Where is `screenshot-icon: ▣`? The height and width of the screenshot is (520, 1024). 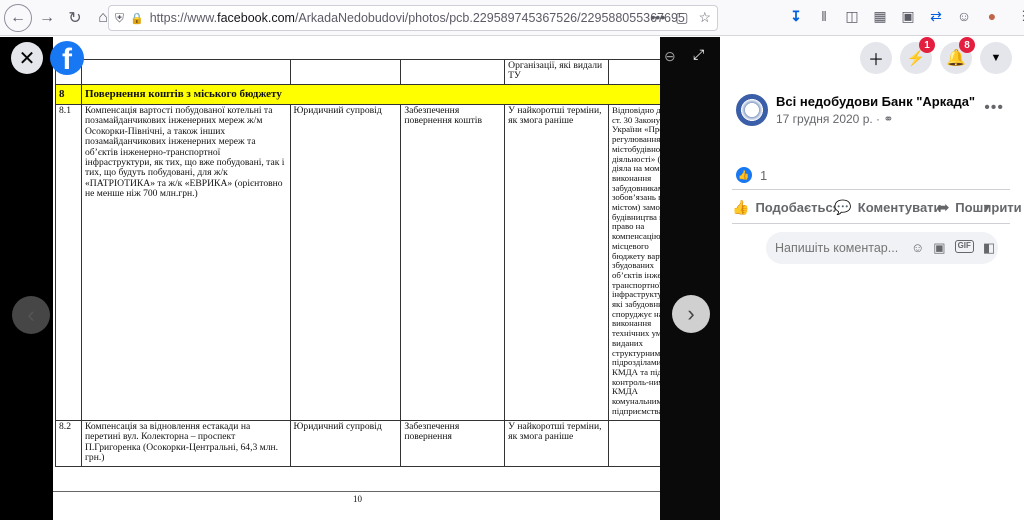
screenshot-icon: ▣ is located at coordinates (908, 16).